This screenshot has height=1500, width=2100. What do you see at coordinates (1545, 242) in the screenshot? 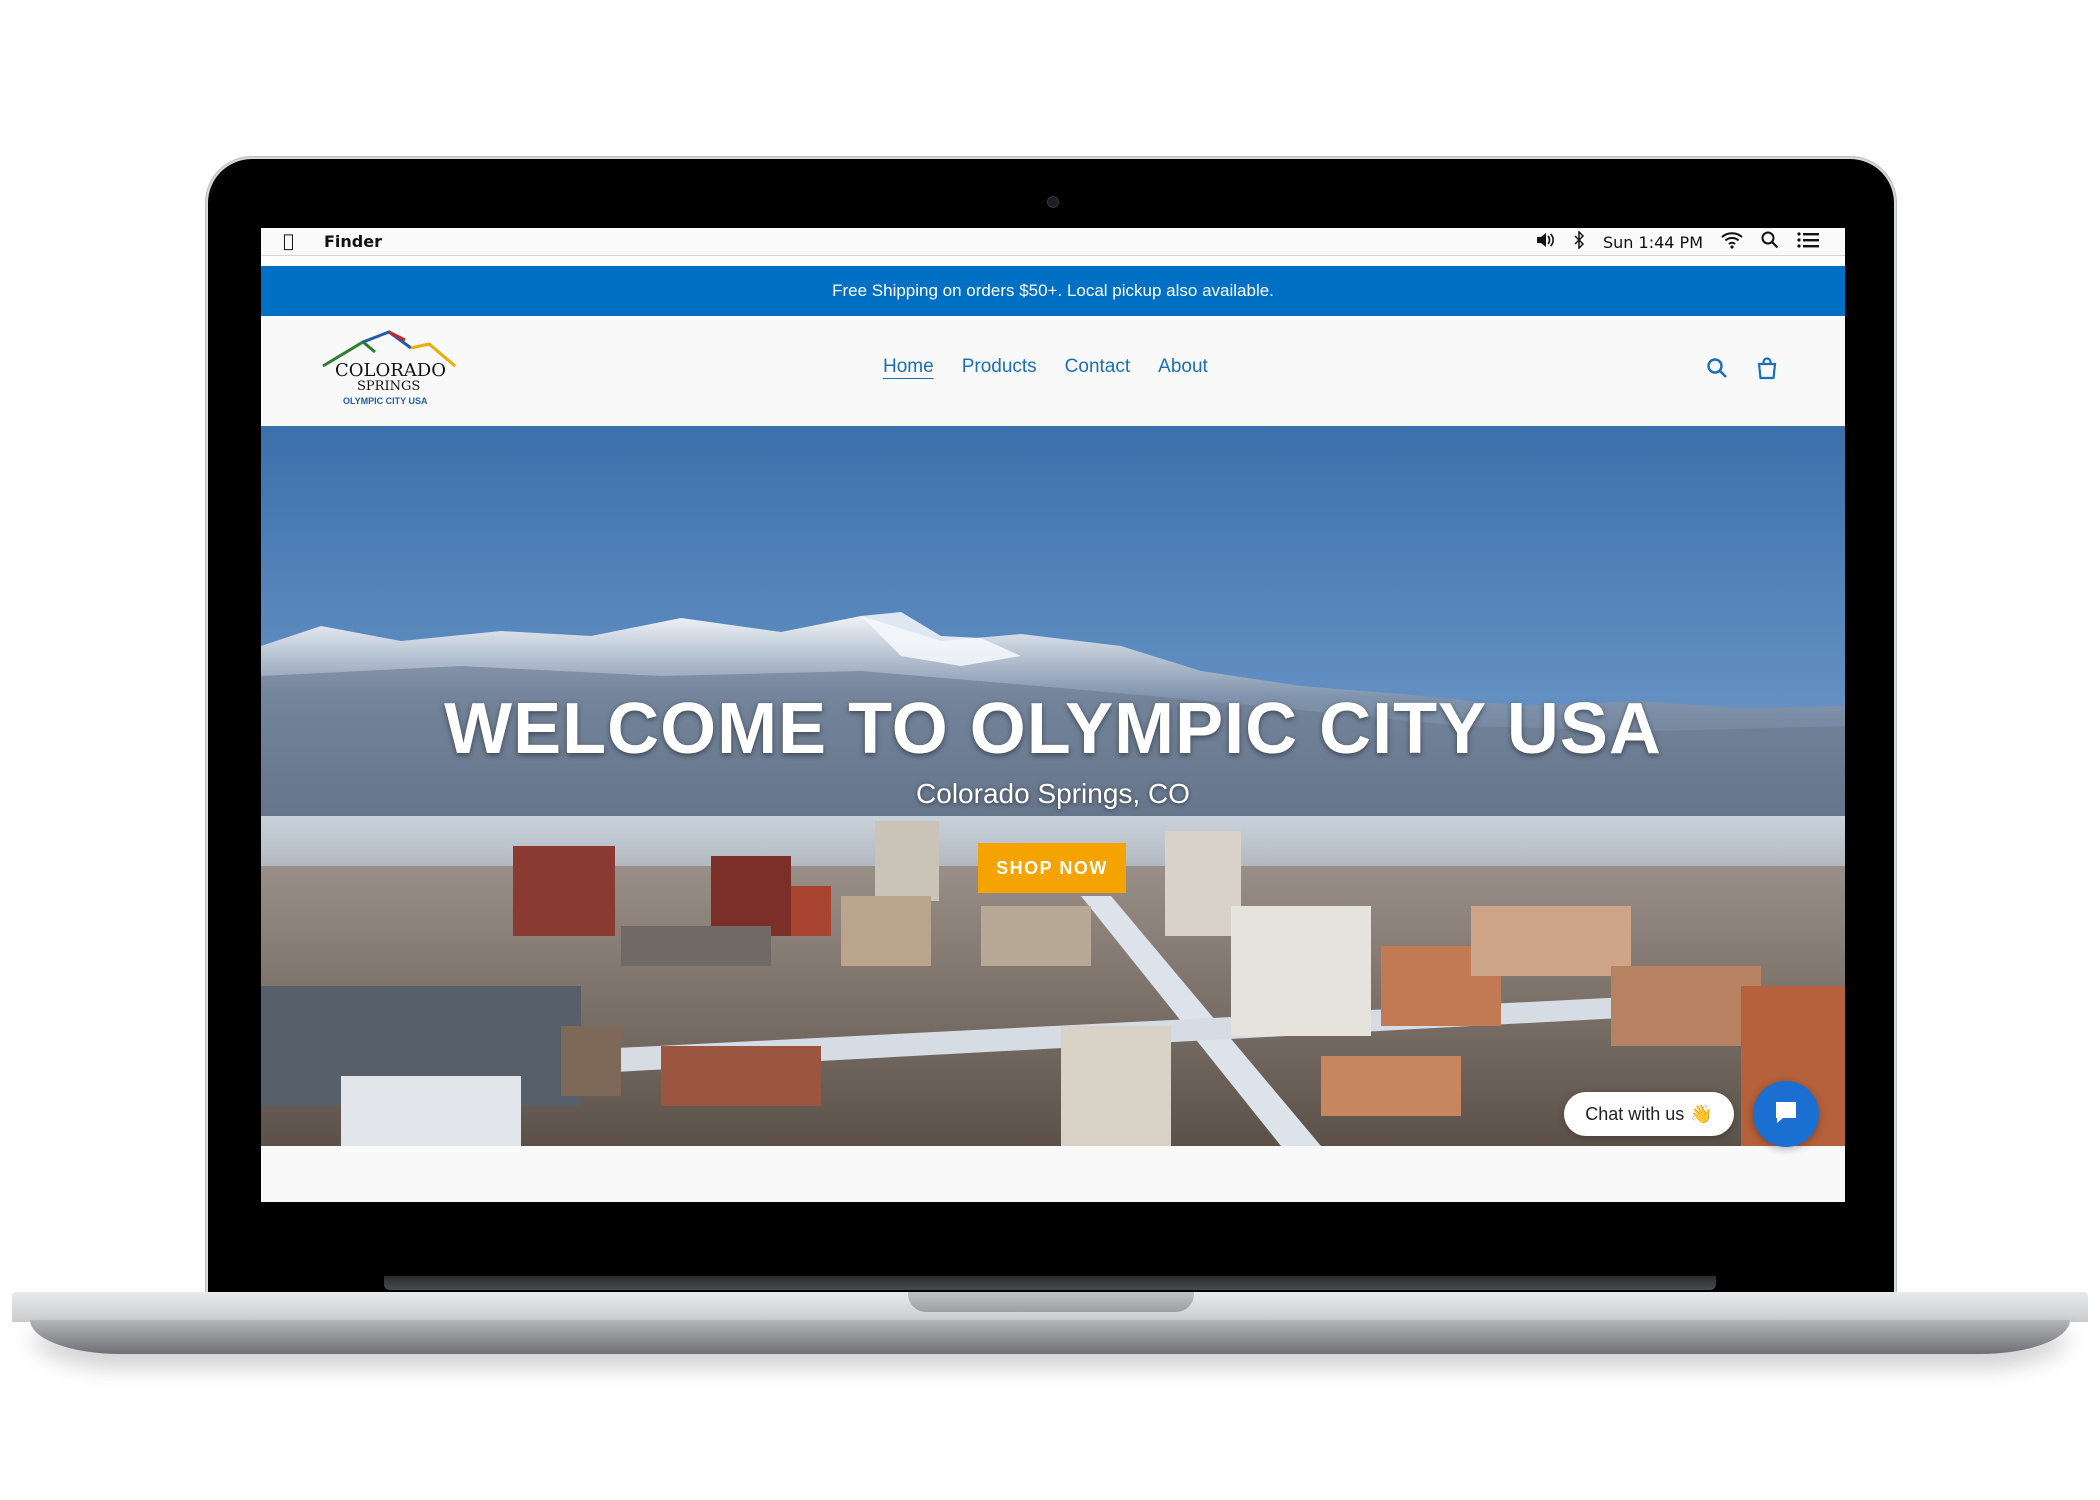
I see `volume-icon` at bounding box center [1545, 242].